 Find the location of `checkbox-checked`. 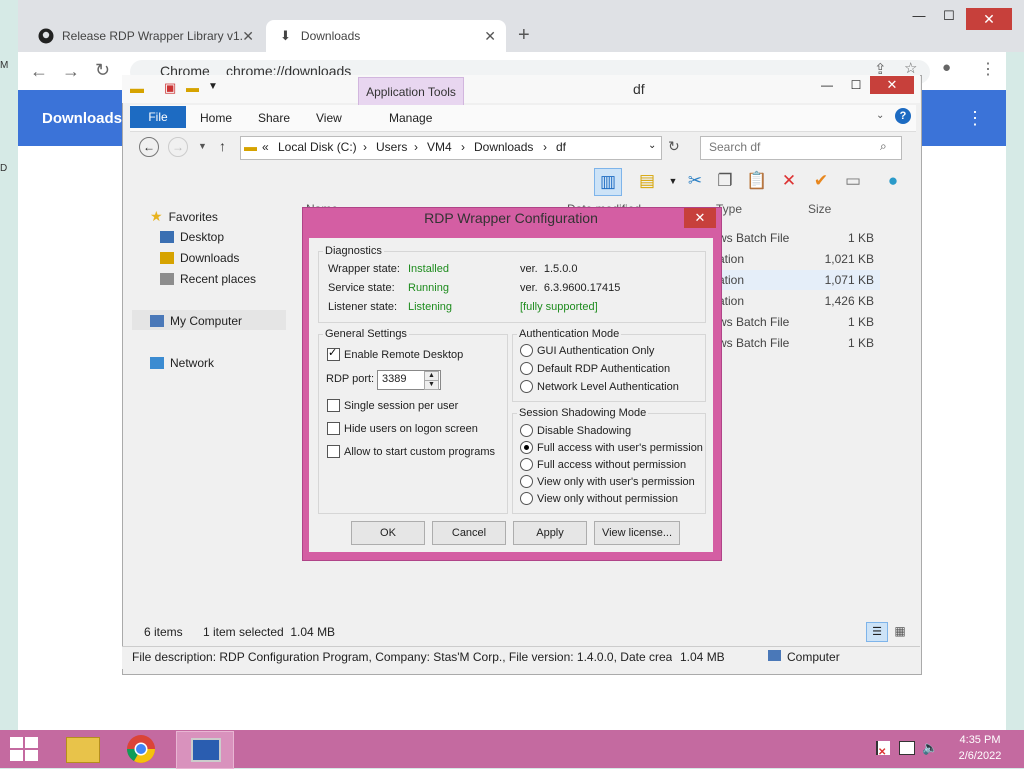

checkbox-checked is located at coordinates (333, 353).